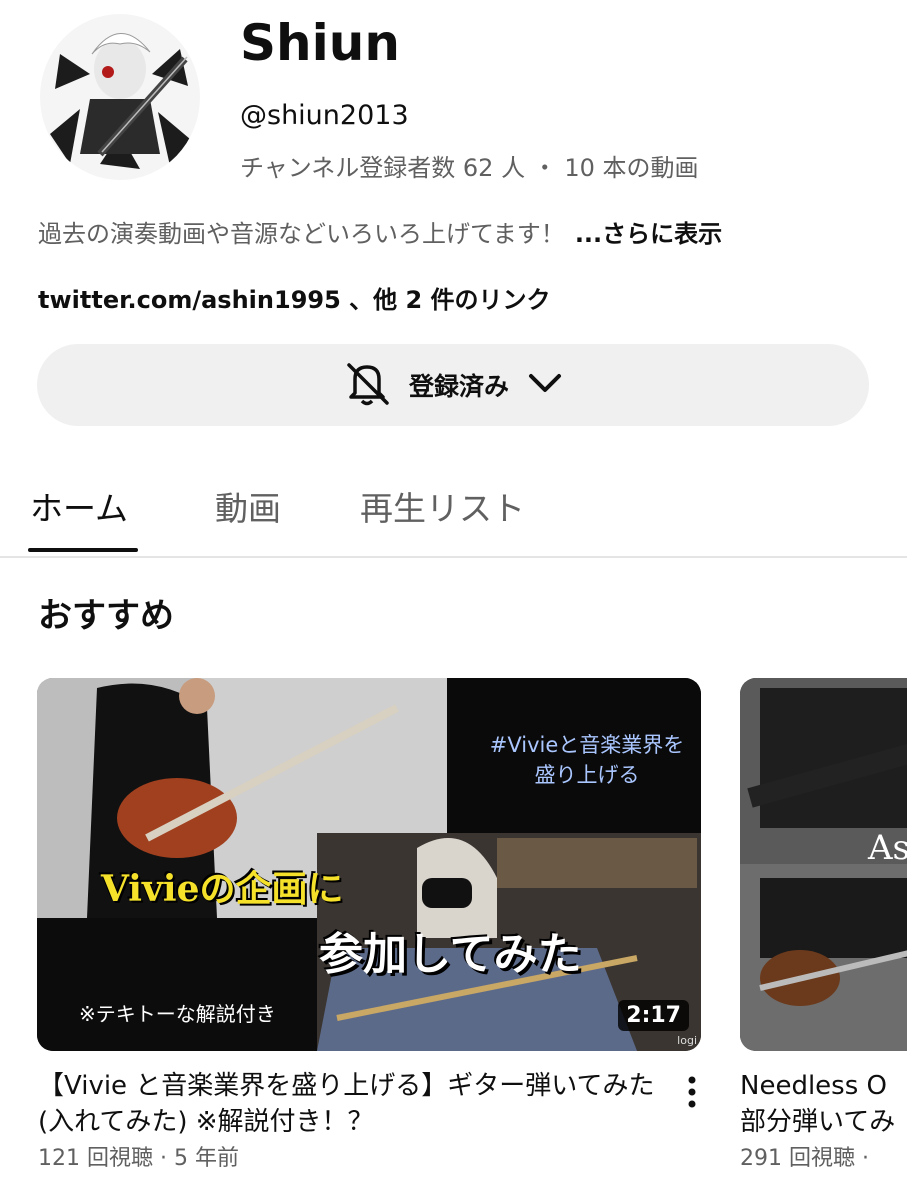  What do you see at coordinates (587, 760) in the screenshot?
I see `thumb-text-hashtag: #Vivieと音楽業界を 盛り上げる` at bounding box center [587, 760].